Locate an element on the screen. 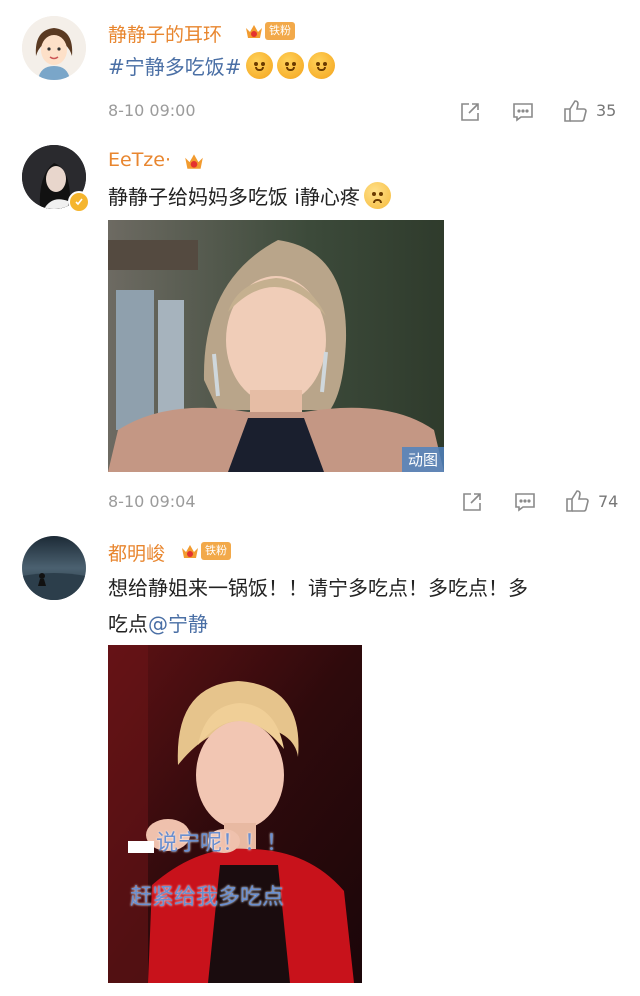 Image resolution: width=640 pixels, height=996 pixels. gif-caption-1: 说宁呢！！！ is located at coordinates (222, 843).